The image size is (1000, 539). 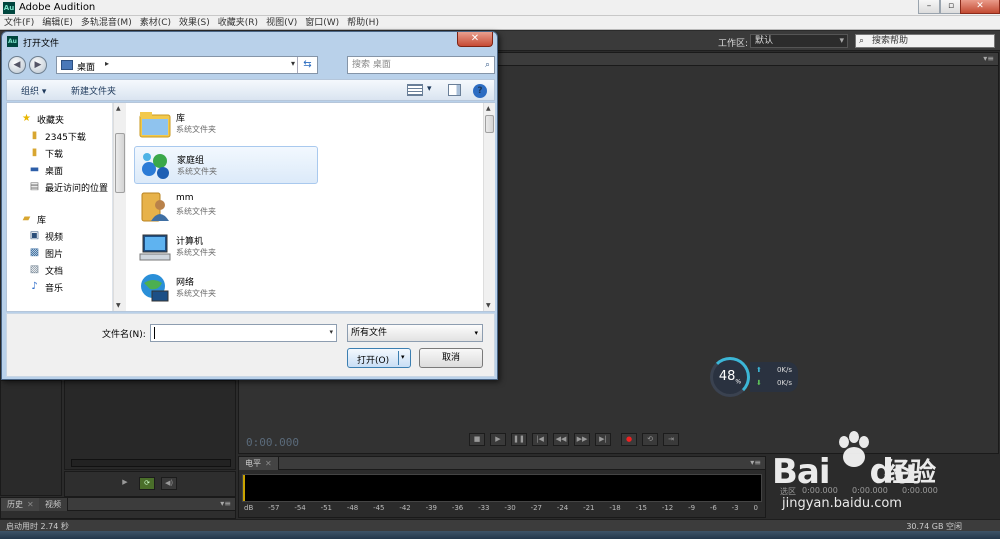 What do you see at coordinates (119, 207) in the screenshot?
I see `nav-scrollbar: ▲ ▼` at bounding box center [119, 207].